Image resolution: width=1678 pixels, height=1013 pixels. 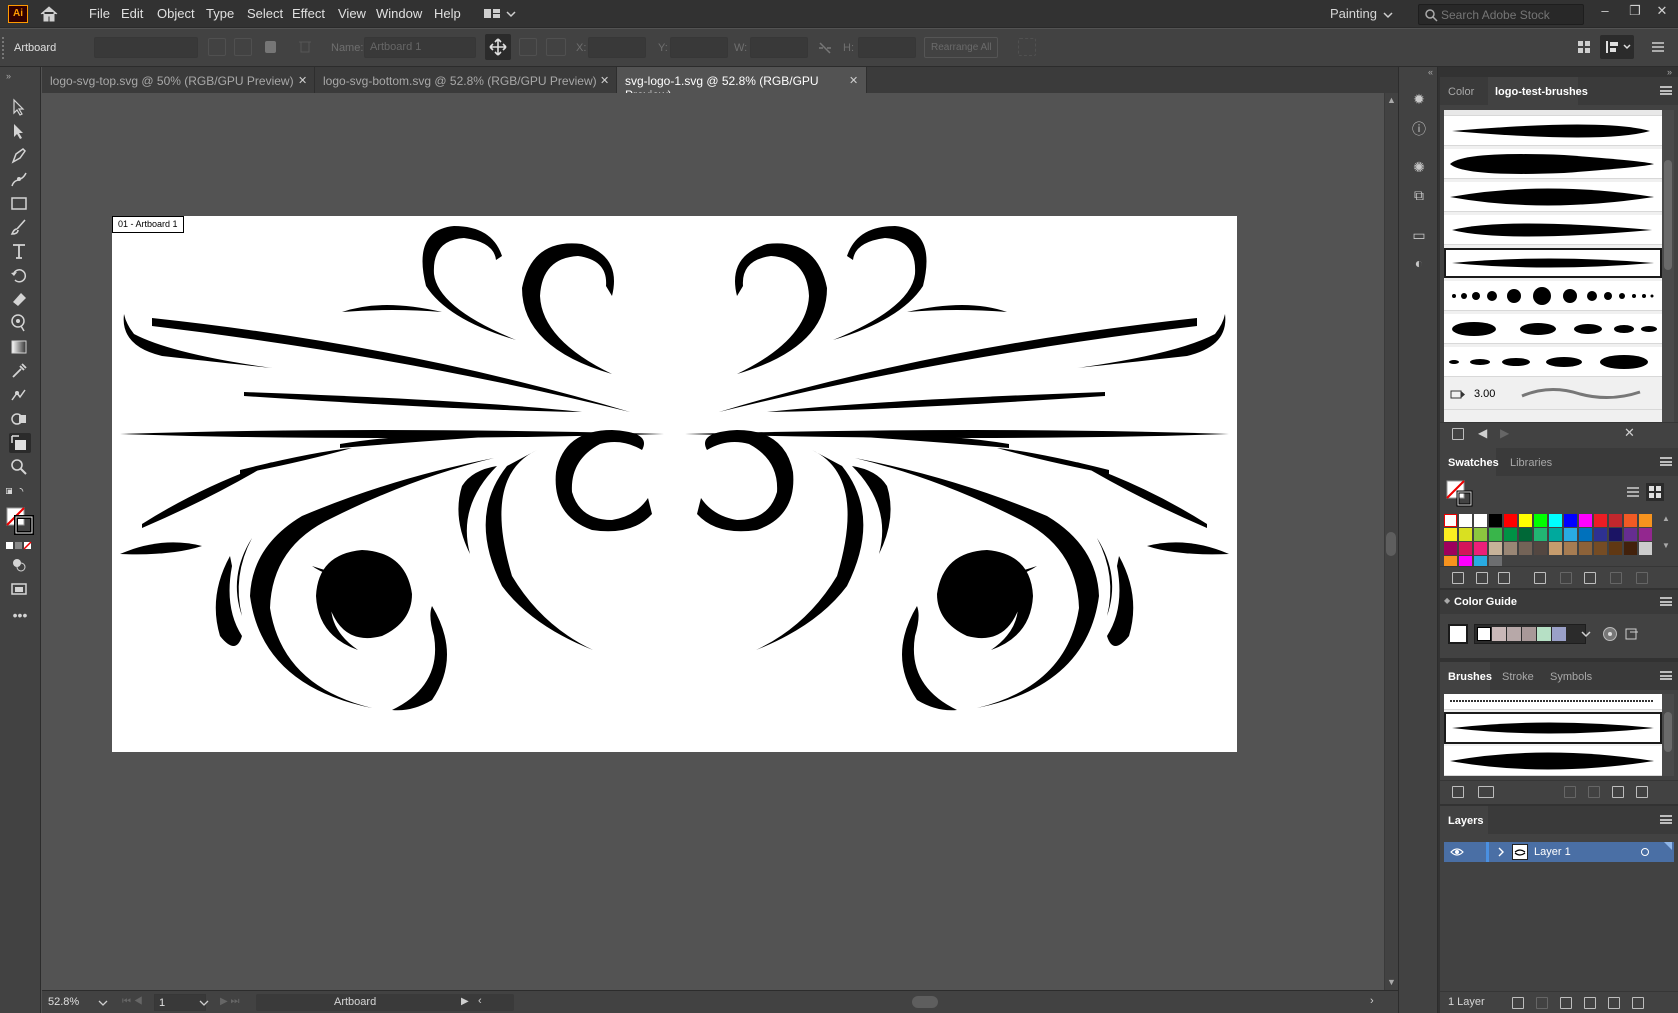 What do you see at coordinates (352, 13) in the screenshot?
I see `menu-view: View` at bounding box center [352, 13].